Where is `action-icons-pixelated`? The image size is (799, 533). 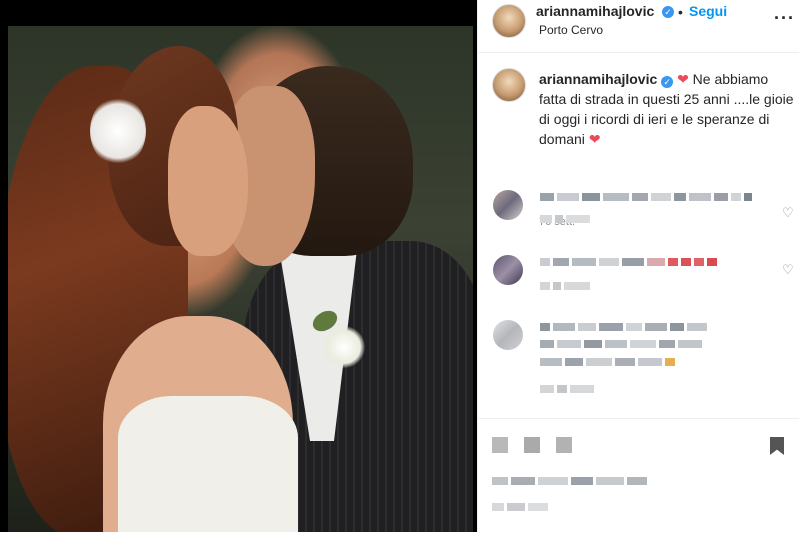
action-icons-pixelated is located at coordinates (532, 445).